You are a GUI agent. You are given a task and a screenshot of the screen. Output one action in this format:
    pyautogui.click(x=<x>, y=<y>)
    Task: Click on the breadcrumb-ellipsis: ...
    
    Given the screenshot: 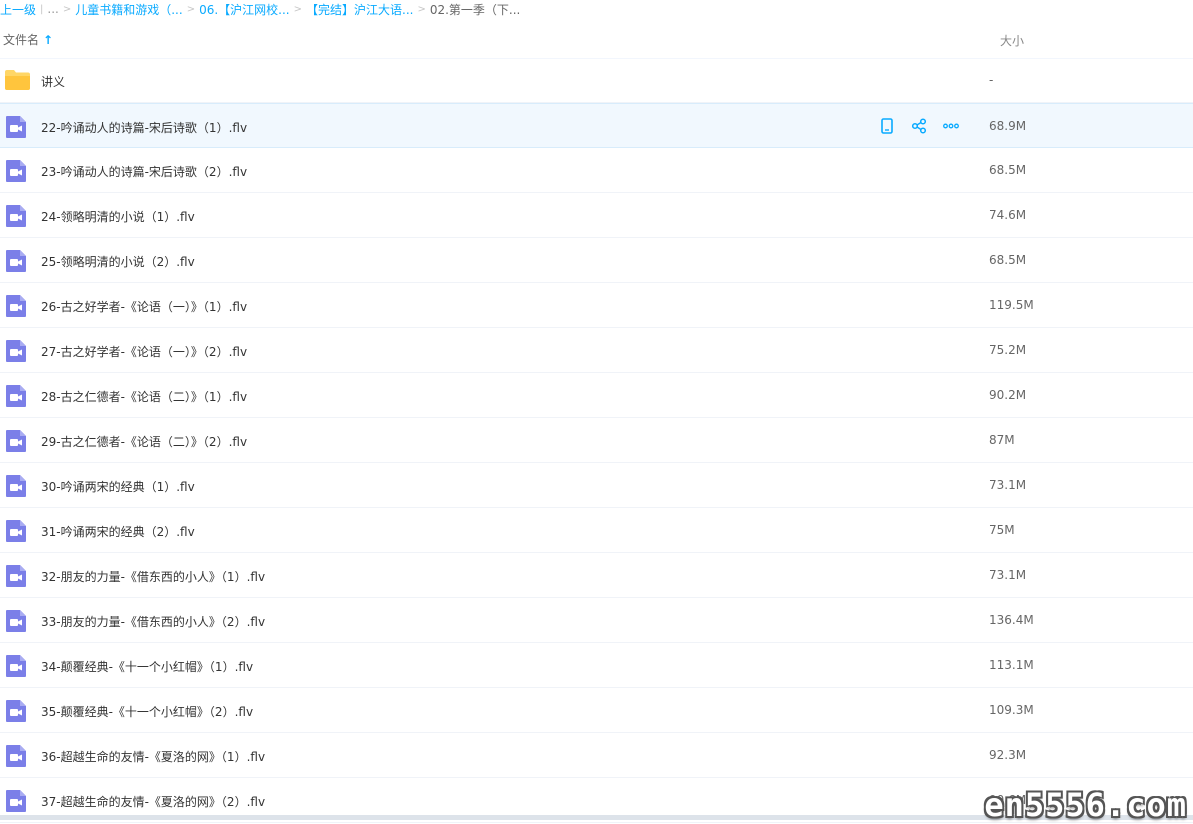 What is the action you would take?
    pyautogui.click(x=52, y=9)
    